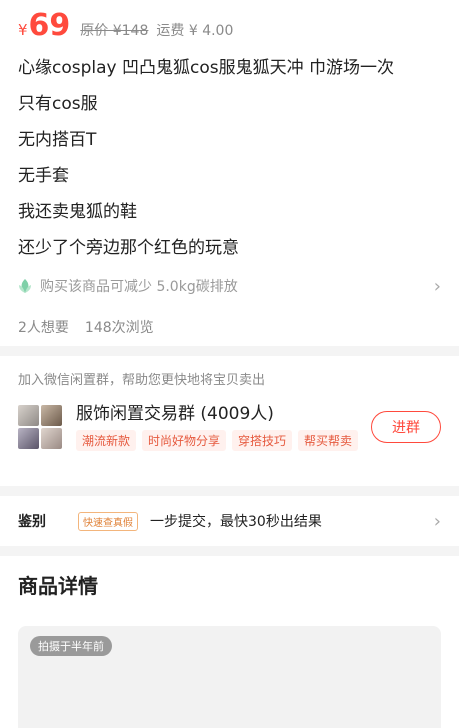  Describe the element at coordinates (106, 440) in the screenshot. I see `group-tag: 潮流新款` at that location.